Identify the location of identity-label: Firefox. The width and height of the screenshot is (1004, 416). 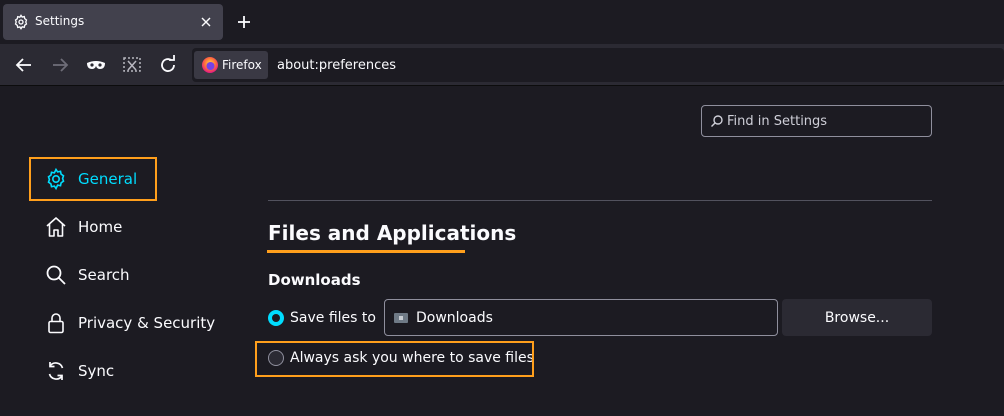
(242, 65).